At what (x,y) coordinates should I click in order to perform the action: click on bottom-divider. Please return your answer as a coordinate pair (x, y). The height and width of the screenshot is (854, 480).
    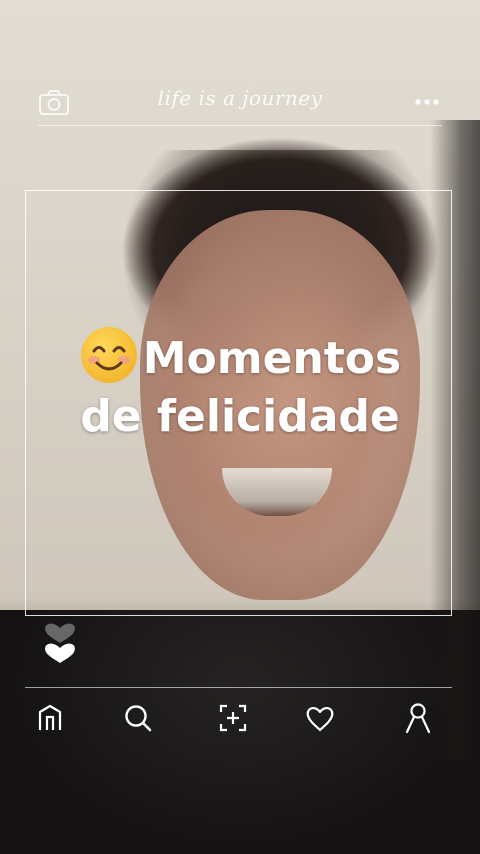
    Looking at the image, I should click on (238, 687).